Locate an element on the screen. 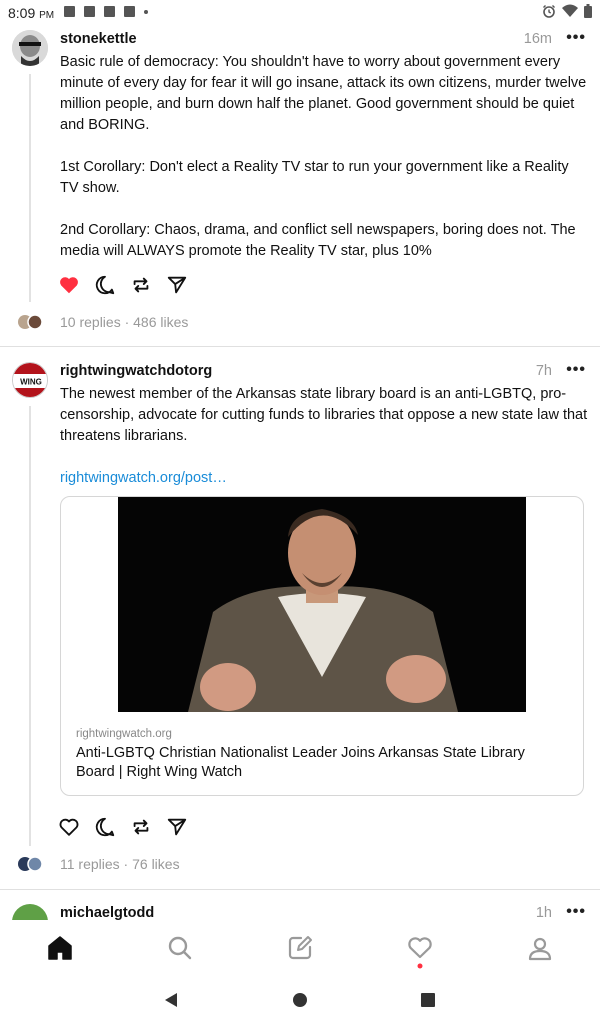  nav-activity is located at coordinates (420, 951).